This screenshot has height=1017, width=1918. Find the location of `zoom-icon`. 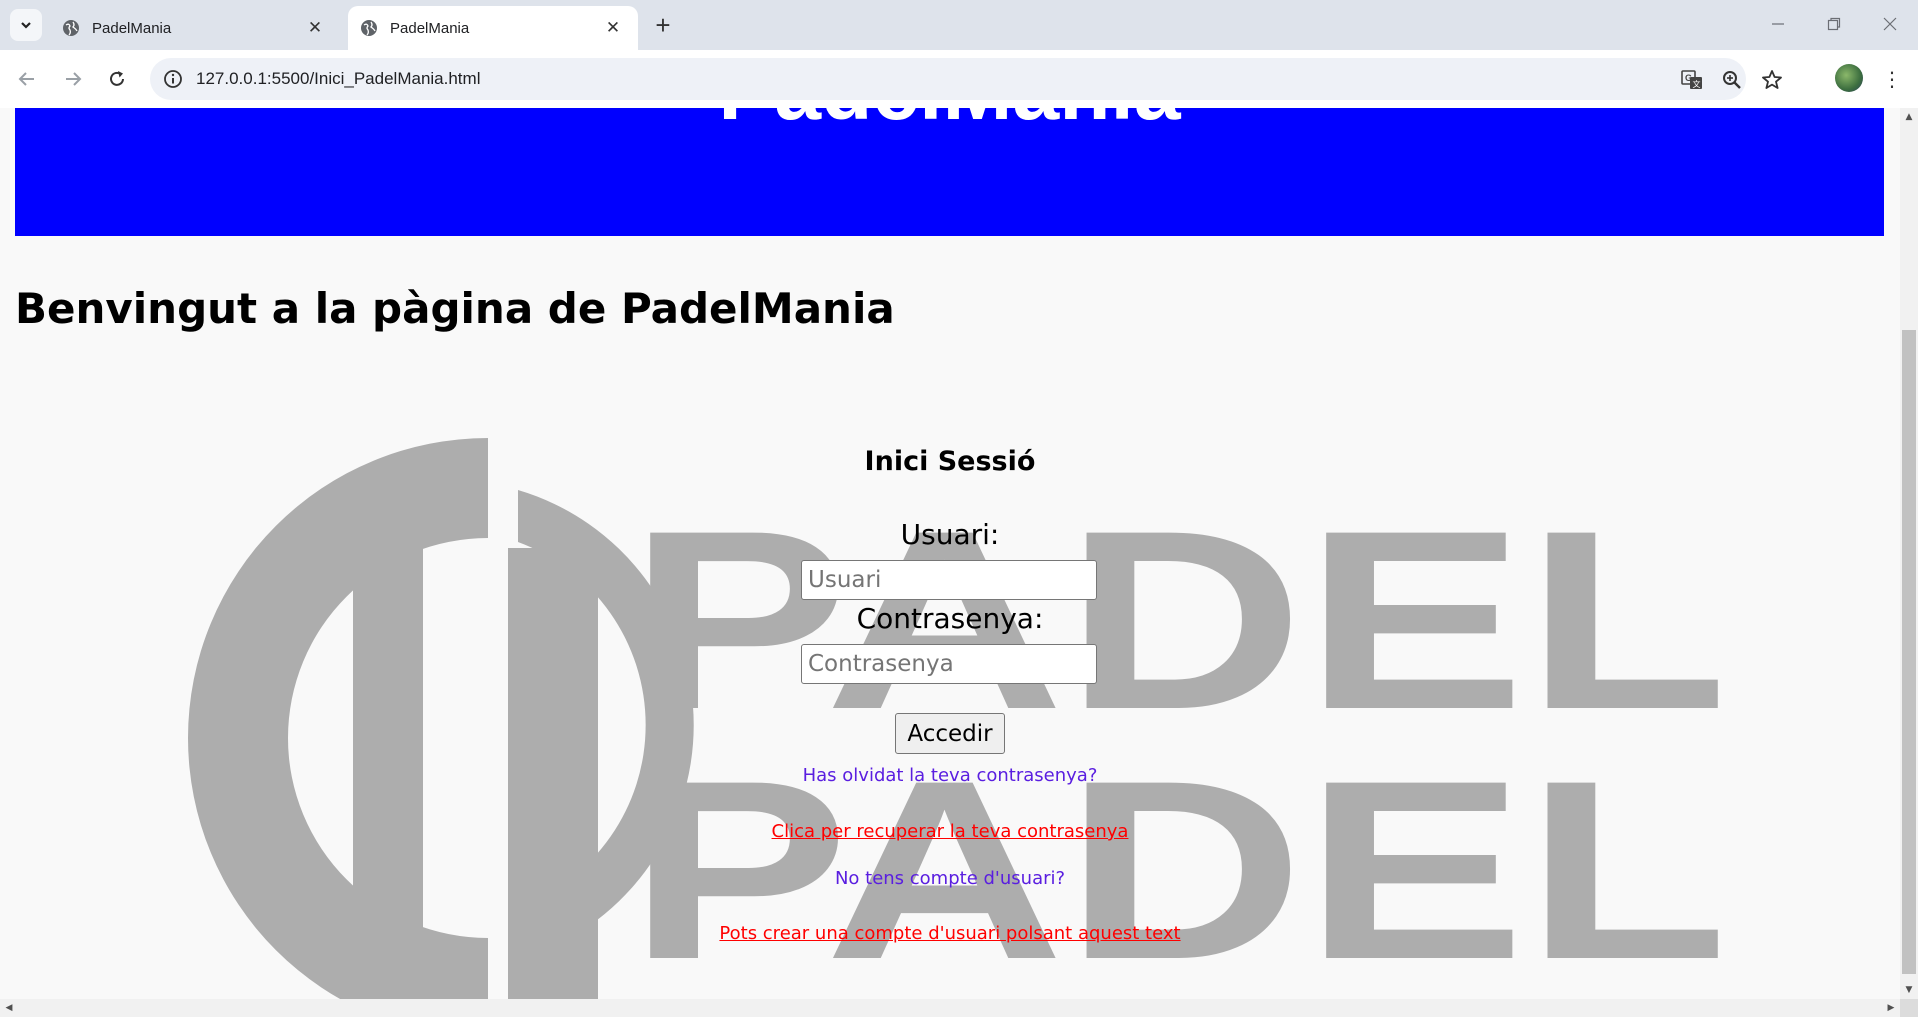

zoom-icon is located at coordinates (1732, 80).